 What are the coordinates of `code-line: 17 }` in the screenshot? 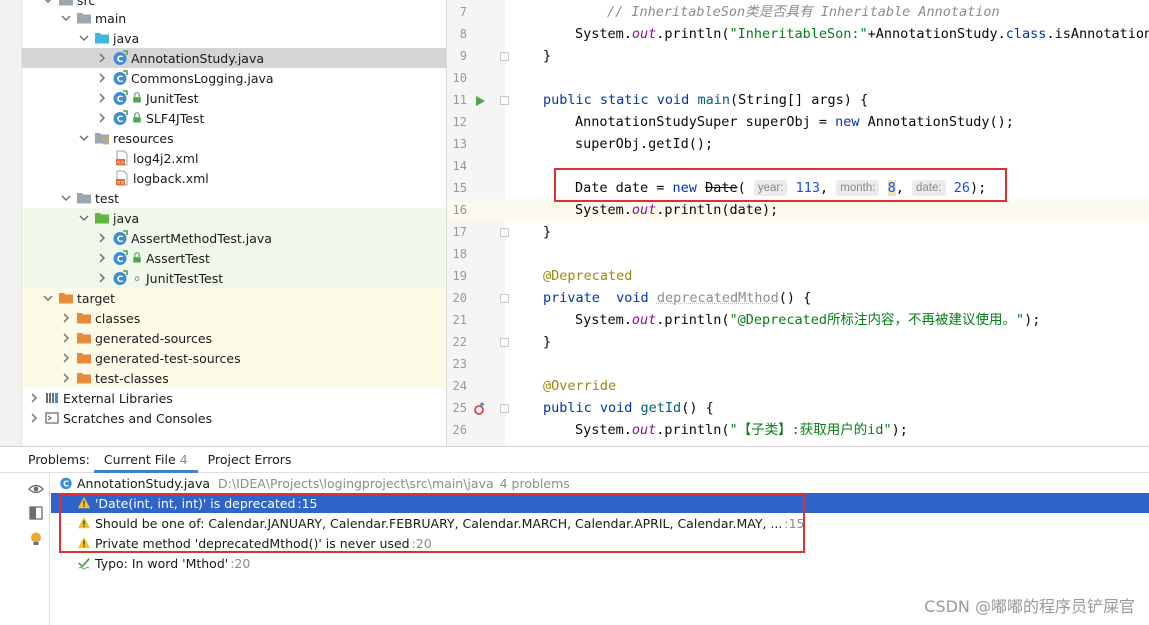 It's located at (798, 232).